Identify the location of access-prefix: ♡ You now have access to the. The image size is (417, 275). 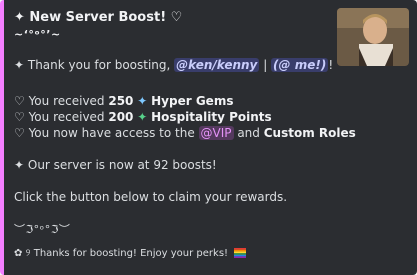
(106, 133).